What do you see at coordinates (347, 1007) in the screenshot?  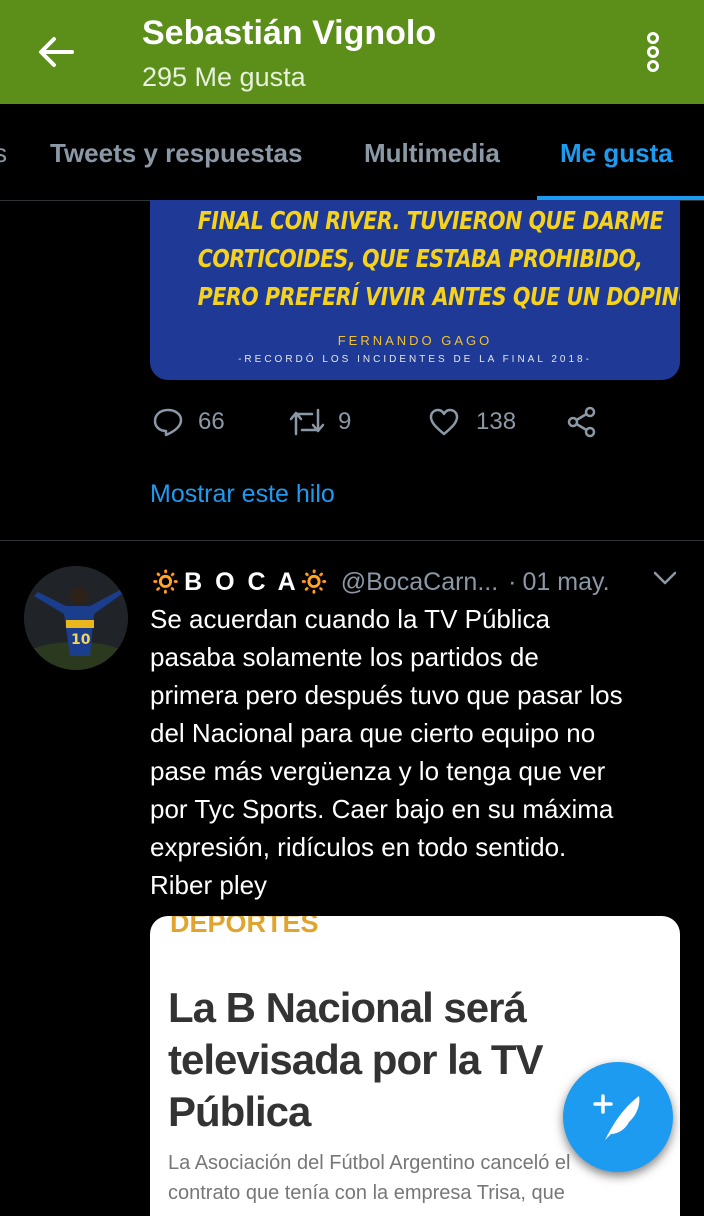 I see `card-headline-line: La B Nacional será` at bounding box center [347, 1007].